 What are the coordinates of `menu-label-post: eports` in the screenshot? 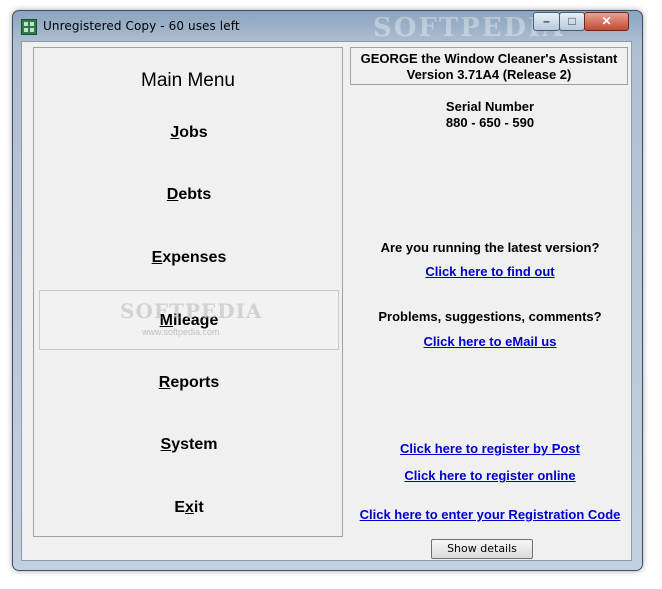 It's located at (195, 382).